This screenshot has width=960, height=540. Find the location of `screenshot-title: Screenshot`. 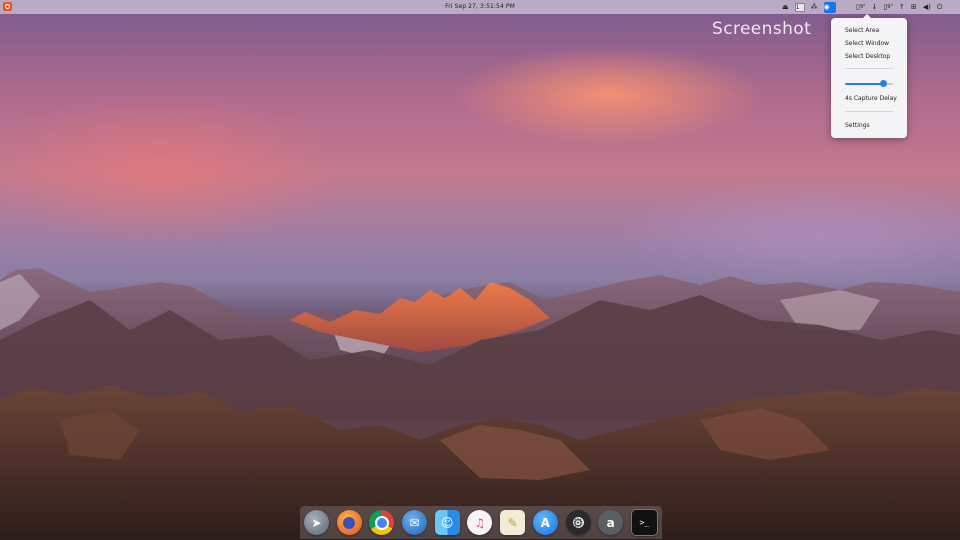

screenshot-title: Screenshot is located at coordinates (762, 29).